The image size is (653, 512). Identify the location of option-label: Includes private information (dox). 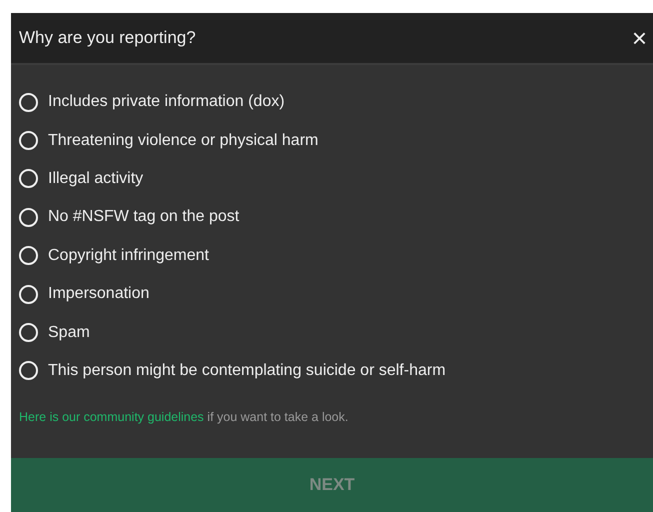
(166, 102).